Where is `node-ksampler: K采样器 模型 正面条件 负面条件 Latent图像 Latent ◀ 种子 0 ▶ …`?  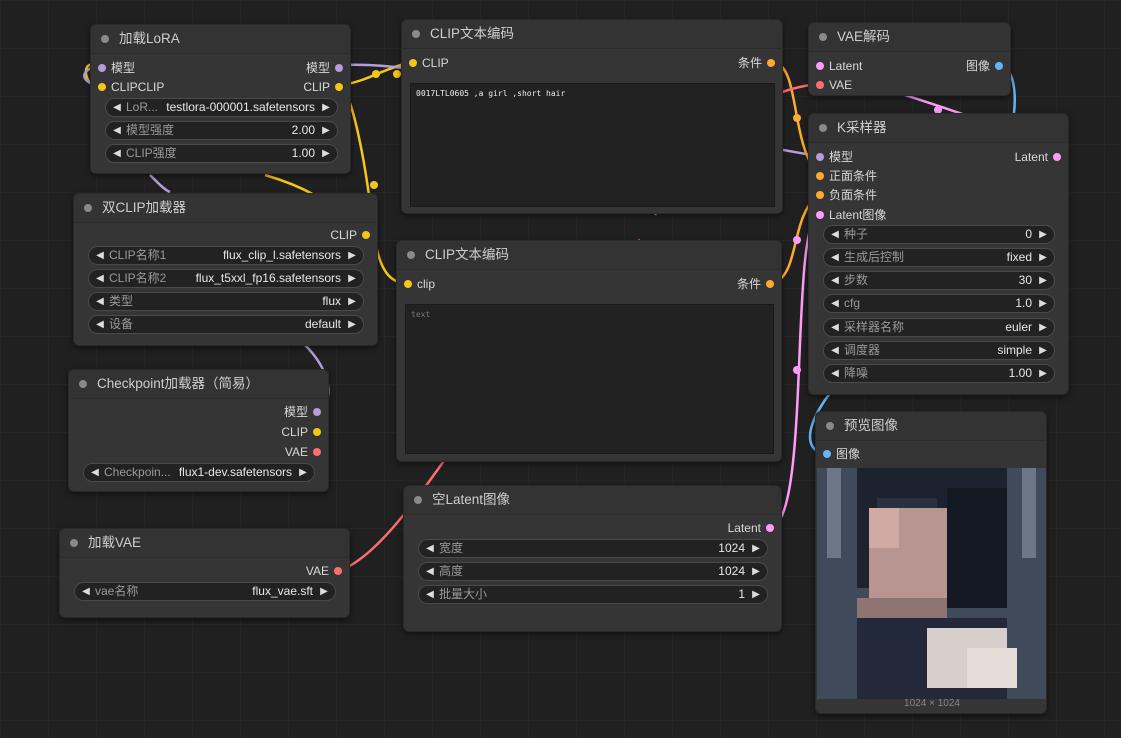 node-ksampler: K采样器 模型 正面条件 负面条件 Latent图像 Latent ◀ 种子 0 ▶ … is located at coordinates (938, 254).